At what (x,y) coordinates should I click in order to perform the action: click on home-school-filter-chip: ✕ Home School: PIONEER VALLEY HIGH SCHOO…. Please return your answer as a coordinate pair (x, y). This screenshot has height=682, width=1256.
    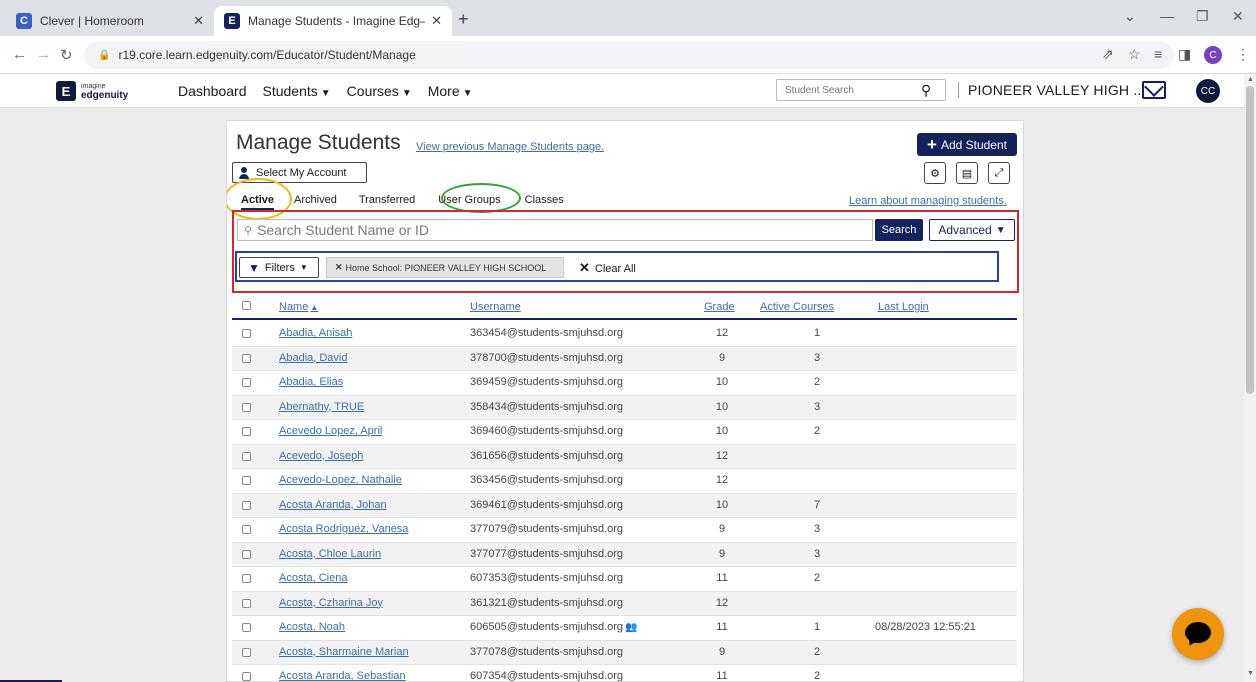
    Looking at the image, I should click on (445, 267).